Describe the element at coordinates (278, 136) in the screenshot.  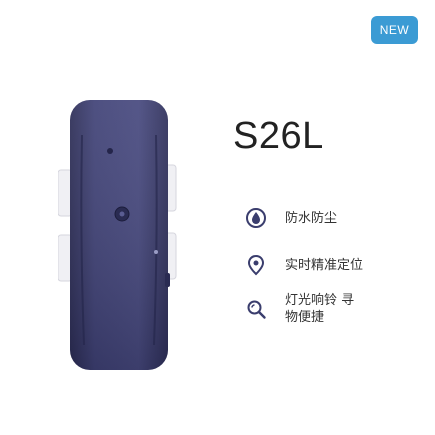
I see `product-model-title: S26L` at that location.